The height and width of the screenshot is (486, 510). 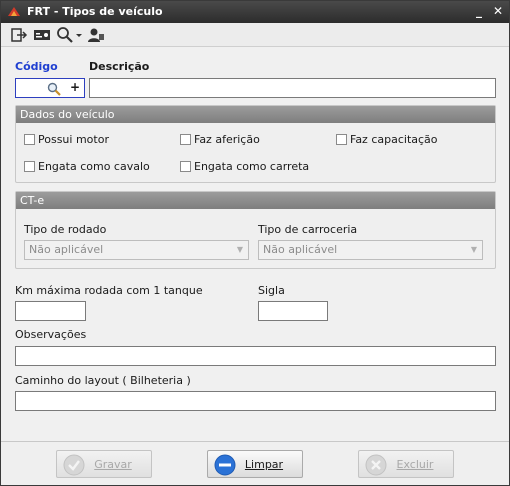 I want to click on caminho-label: Caminho do layout ( Bilheteria ), so click(x=103, y=380).